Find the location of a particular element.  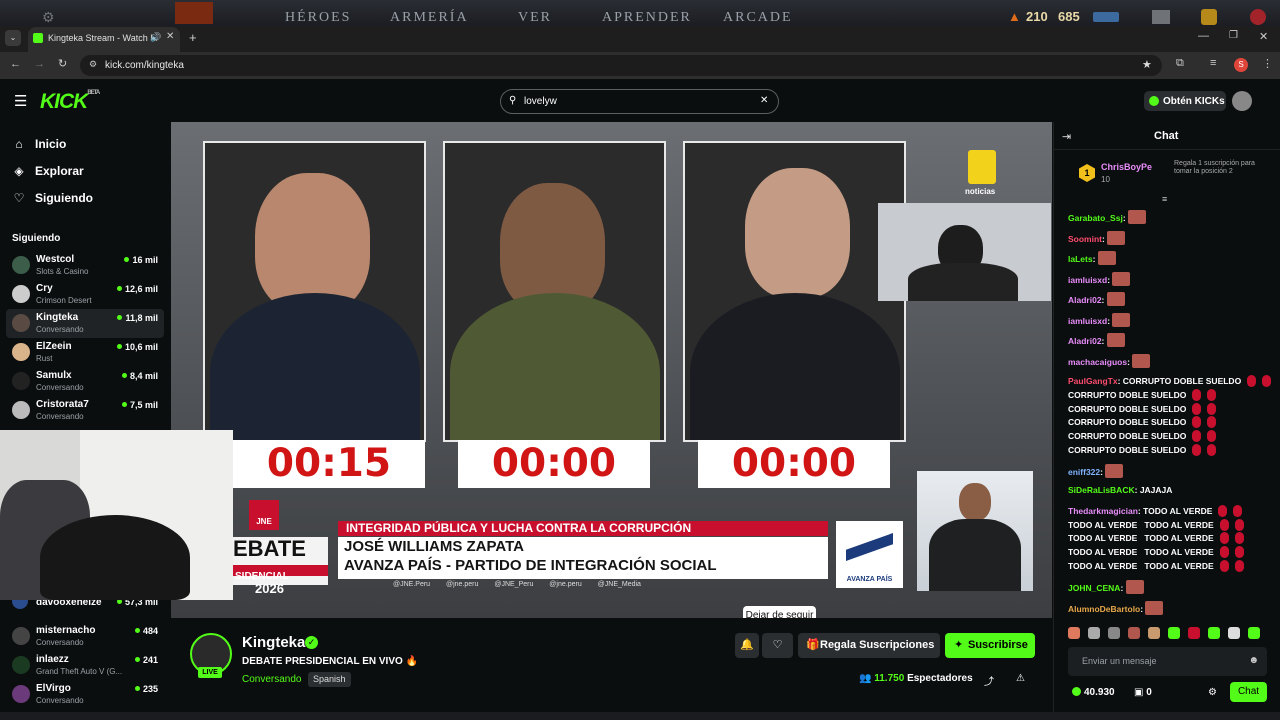

hamburger-menu-icon: ☰ is located at coordinates (20, 101).